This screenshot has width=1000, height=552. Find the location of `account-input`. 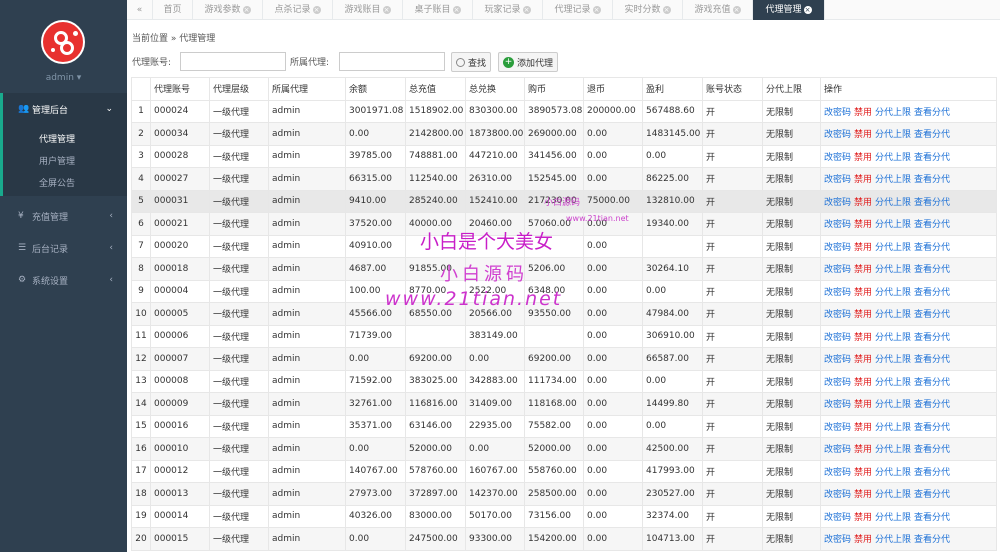

account-input is located at coordinates (233, 61).